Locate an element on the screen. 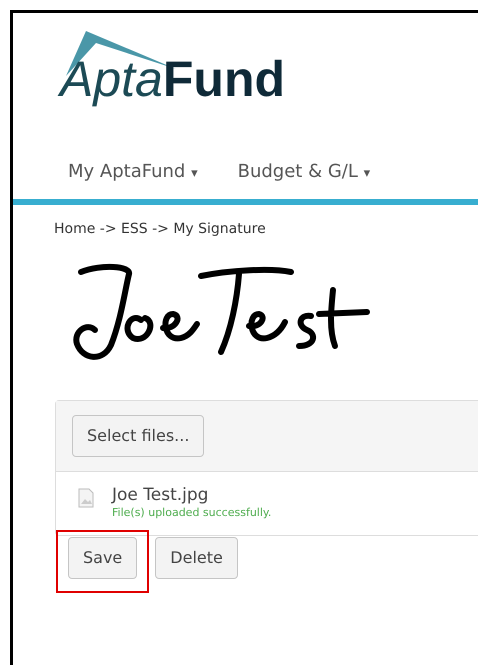 Image resolution: width=478 pixels, height=665 pixels. logo: AptaFund is located at coordinates (173, 79).